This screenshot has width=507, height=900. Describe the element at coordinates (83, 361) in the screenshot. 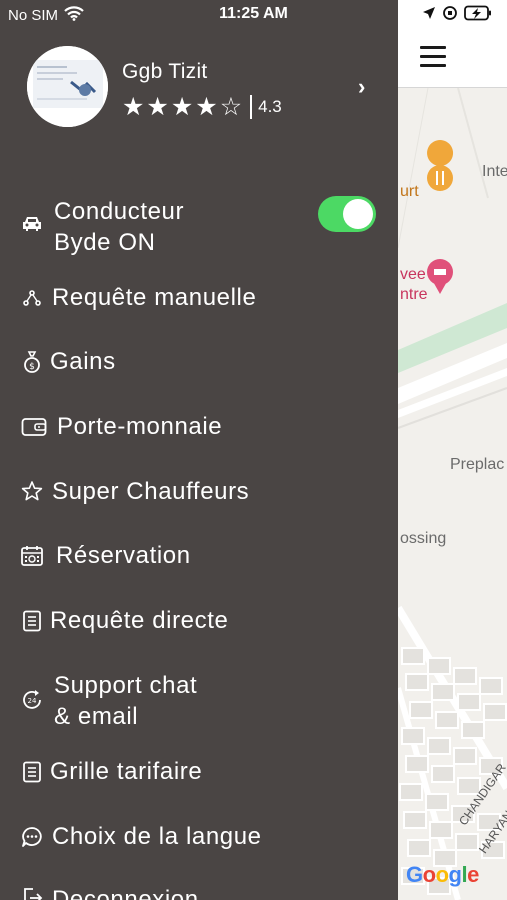

I see `menu-label-earnings: Gains` at that location.